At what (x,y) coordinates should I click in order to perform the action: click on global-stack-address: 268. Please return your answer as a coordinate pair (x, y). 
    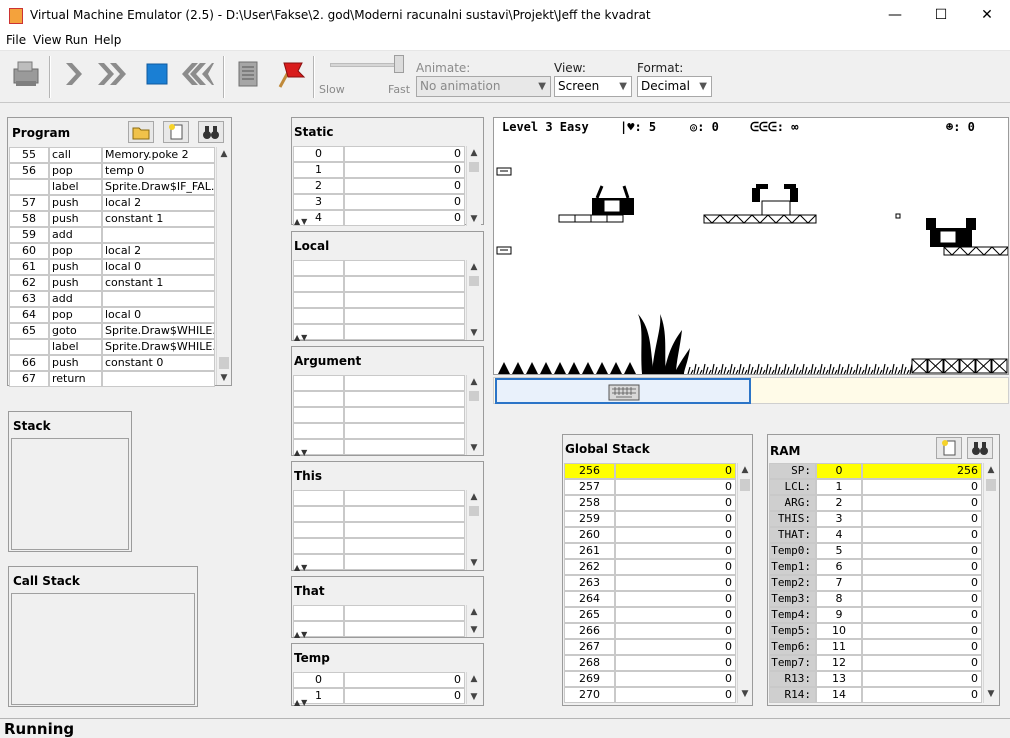
    Looking at the image, I should click on (589, 663).